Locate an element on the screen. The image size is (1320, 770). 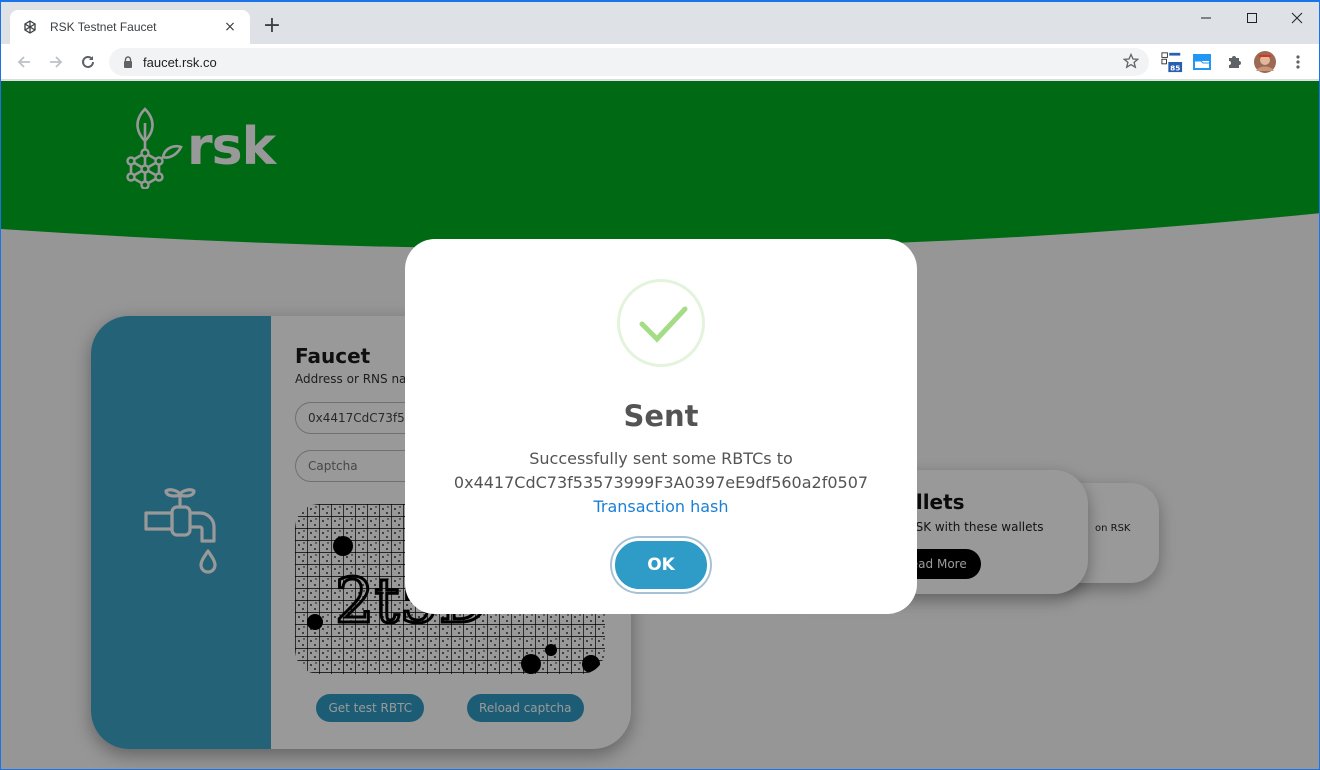
tab-close-icon: × is located at coordinates (230, 27).